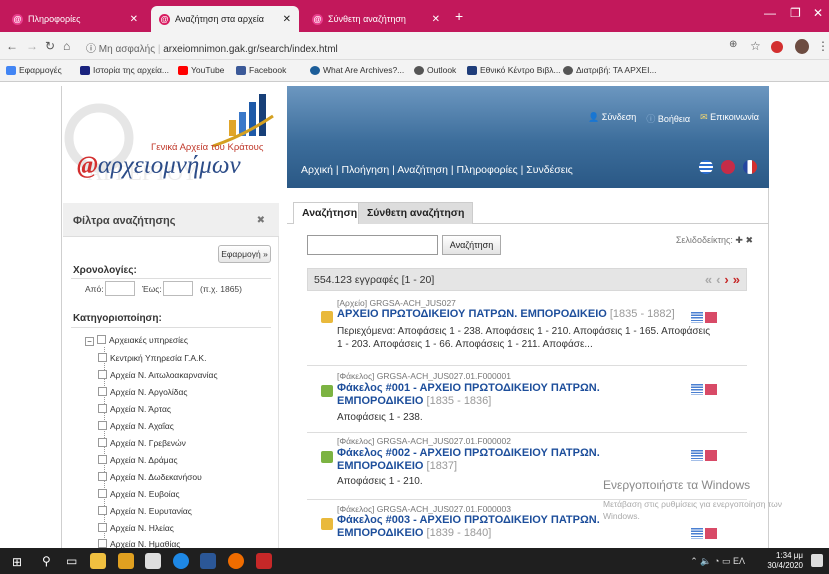 The width and height of the screenshot is (829, 574). What do you see at coordinates (718, 279) in the screenshot?
I see `prev-page-icon: ‹` at bounding box center [718, 279].